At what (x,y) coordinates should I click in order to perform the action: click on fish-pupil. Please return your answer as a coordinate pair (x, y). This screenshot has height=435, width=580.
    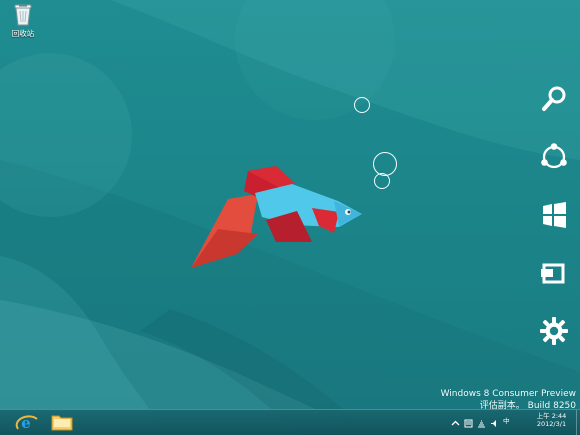
    Looking at the image, I should click on (349, 212).